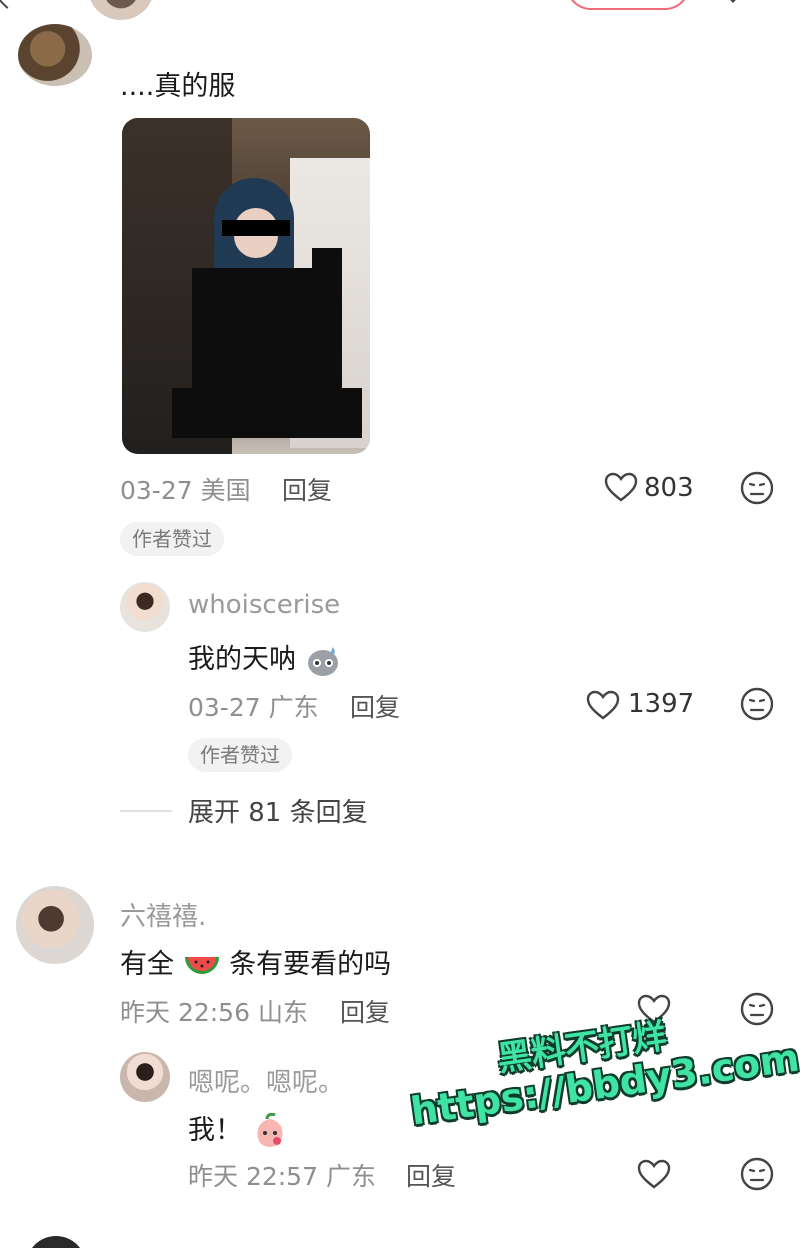  What do you see at coordinates (163, 914) in the screenshot?
I see `comment-username: 六禧禧.` at bounding box center [163, 914].